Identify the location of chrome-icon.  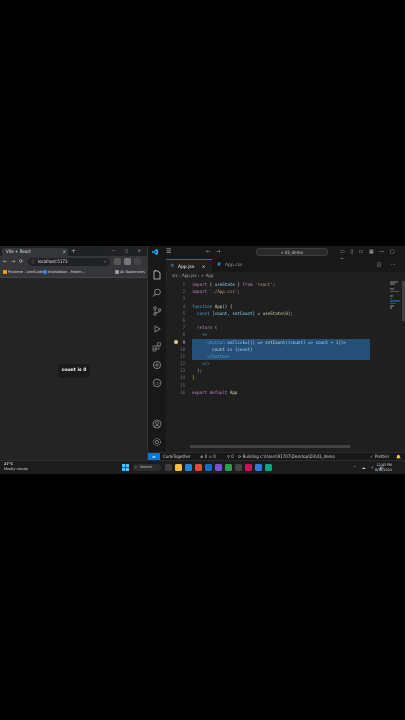
(198, 467).